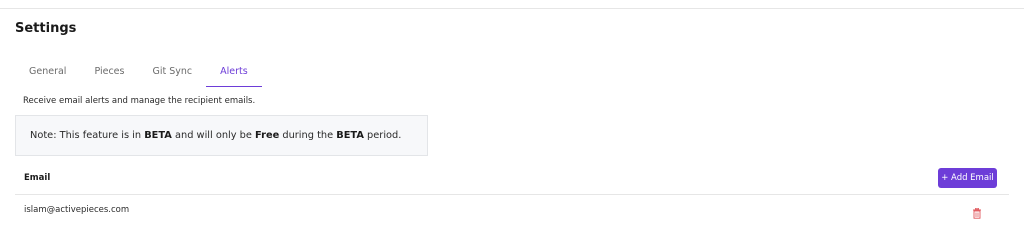 Image resolution: width=1024 pixels, height=240 pixels. What do you see at coordinates (267, 135) in the screenshot?
I see `note-free-bold: Free` at bounding box center [267, 135].